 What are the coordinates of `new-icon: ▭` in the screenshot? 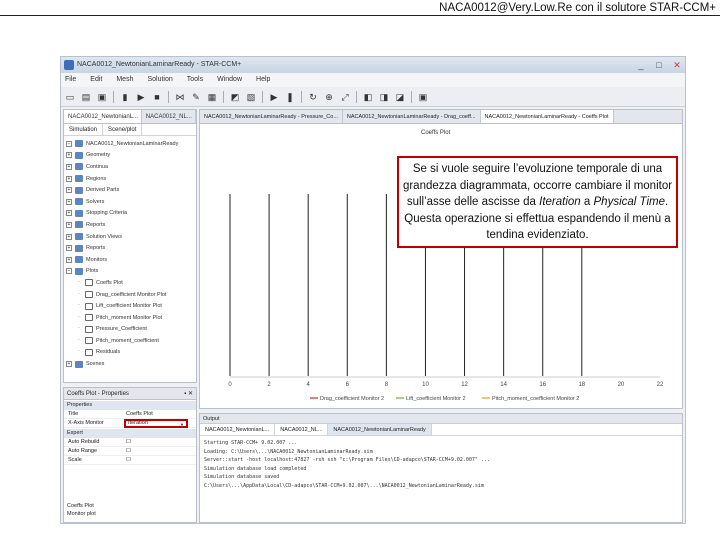 It's located at (70, 97).